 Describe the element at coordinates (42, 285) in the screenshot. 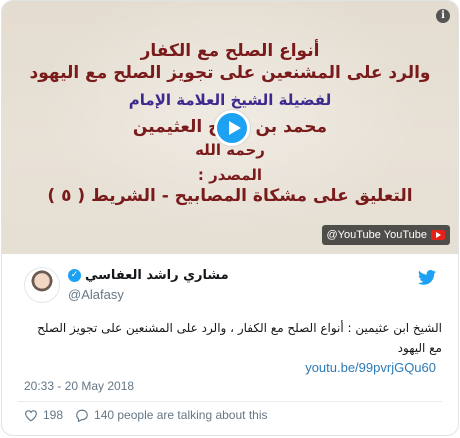

I see `avatar` at that location.